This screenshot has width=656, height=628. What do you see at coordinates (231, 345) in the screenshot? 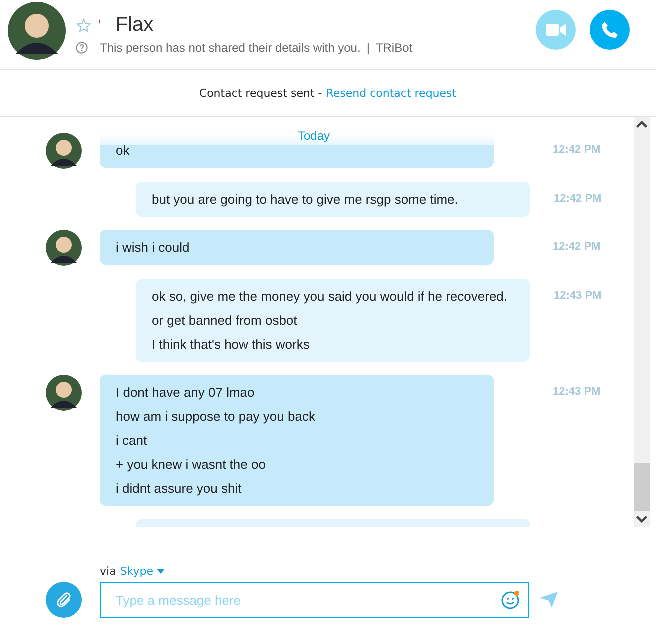
I see `message-text: I think that's how this works` at bounding box center [231, 345].